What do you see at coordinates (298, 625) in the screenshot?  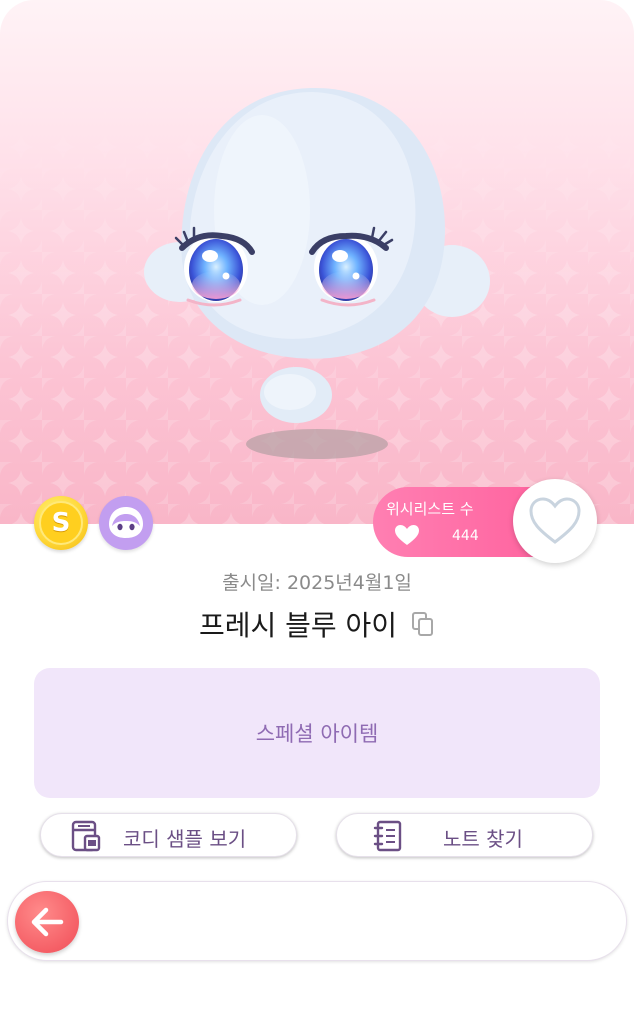 I see `item-name: 프레시 블루 아이` at bounding box center [298, 625].